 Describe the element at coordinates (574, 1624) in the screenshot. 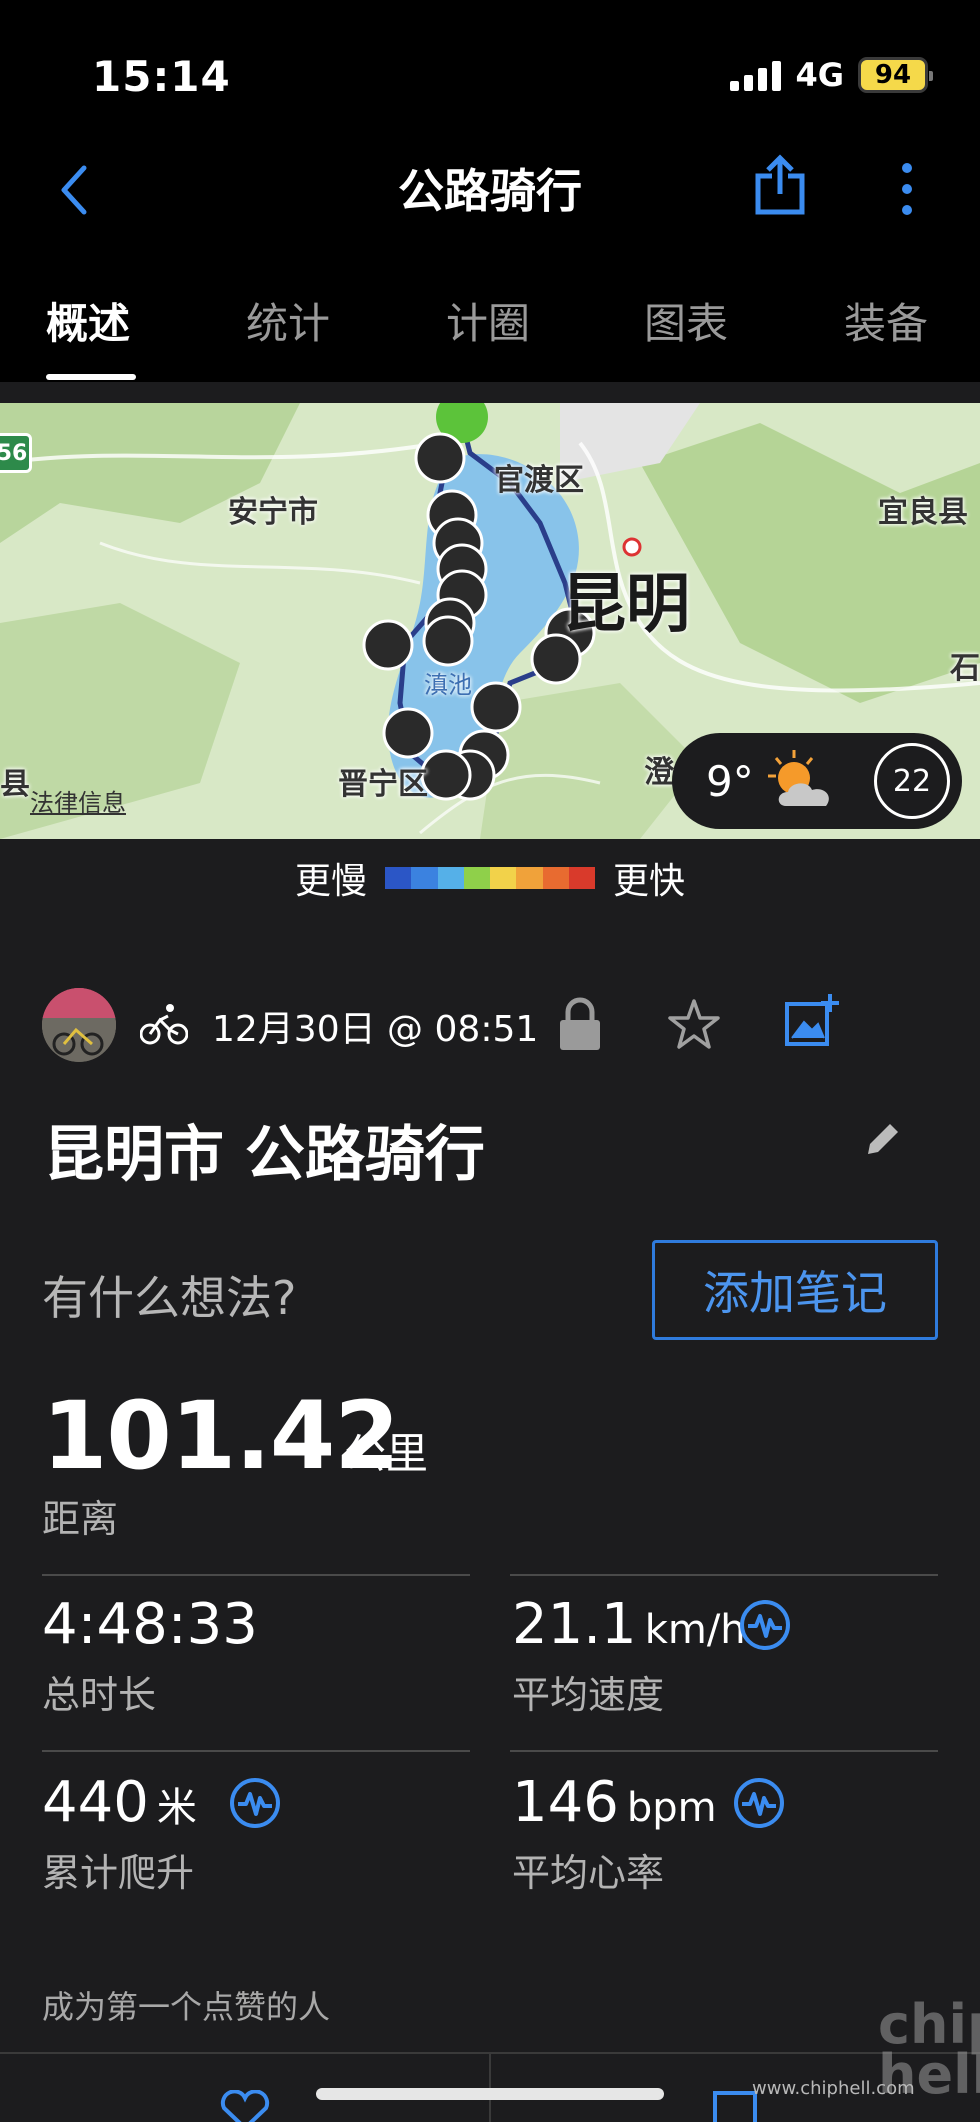

I see `stat-avg-speed-value: 21.1` at that location.